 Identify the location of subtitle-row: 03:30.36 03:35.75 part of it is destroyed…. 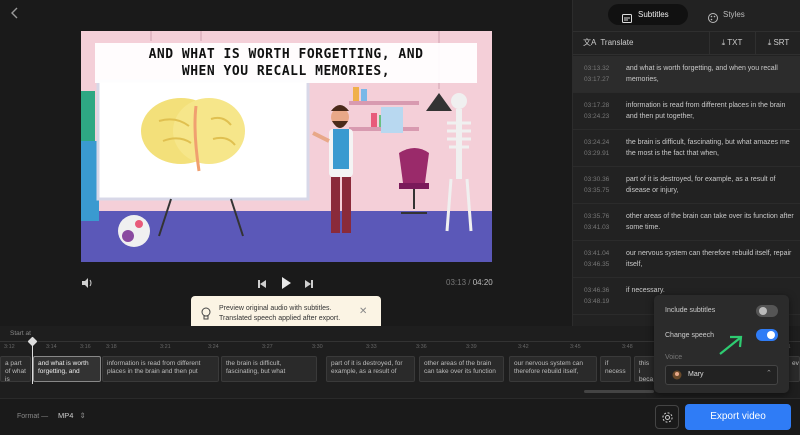
(686, 185).